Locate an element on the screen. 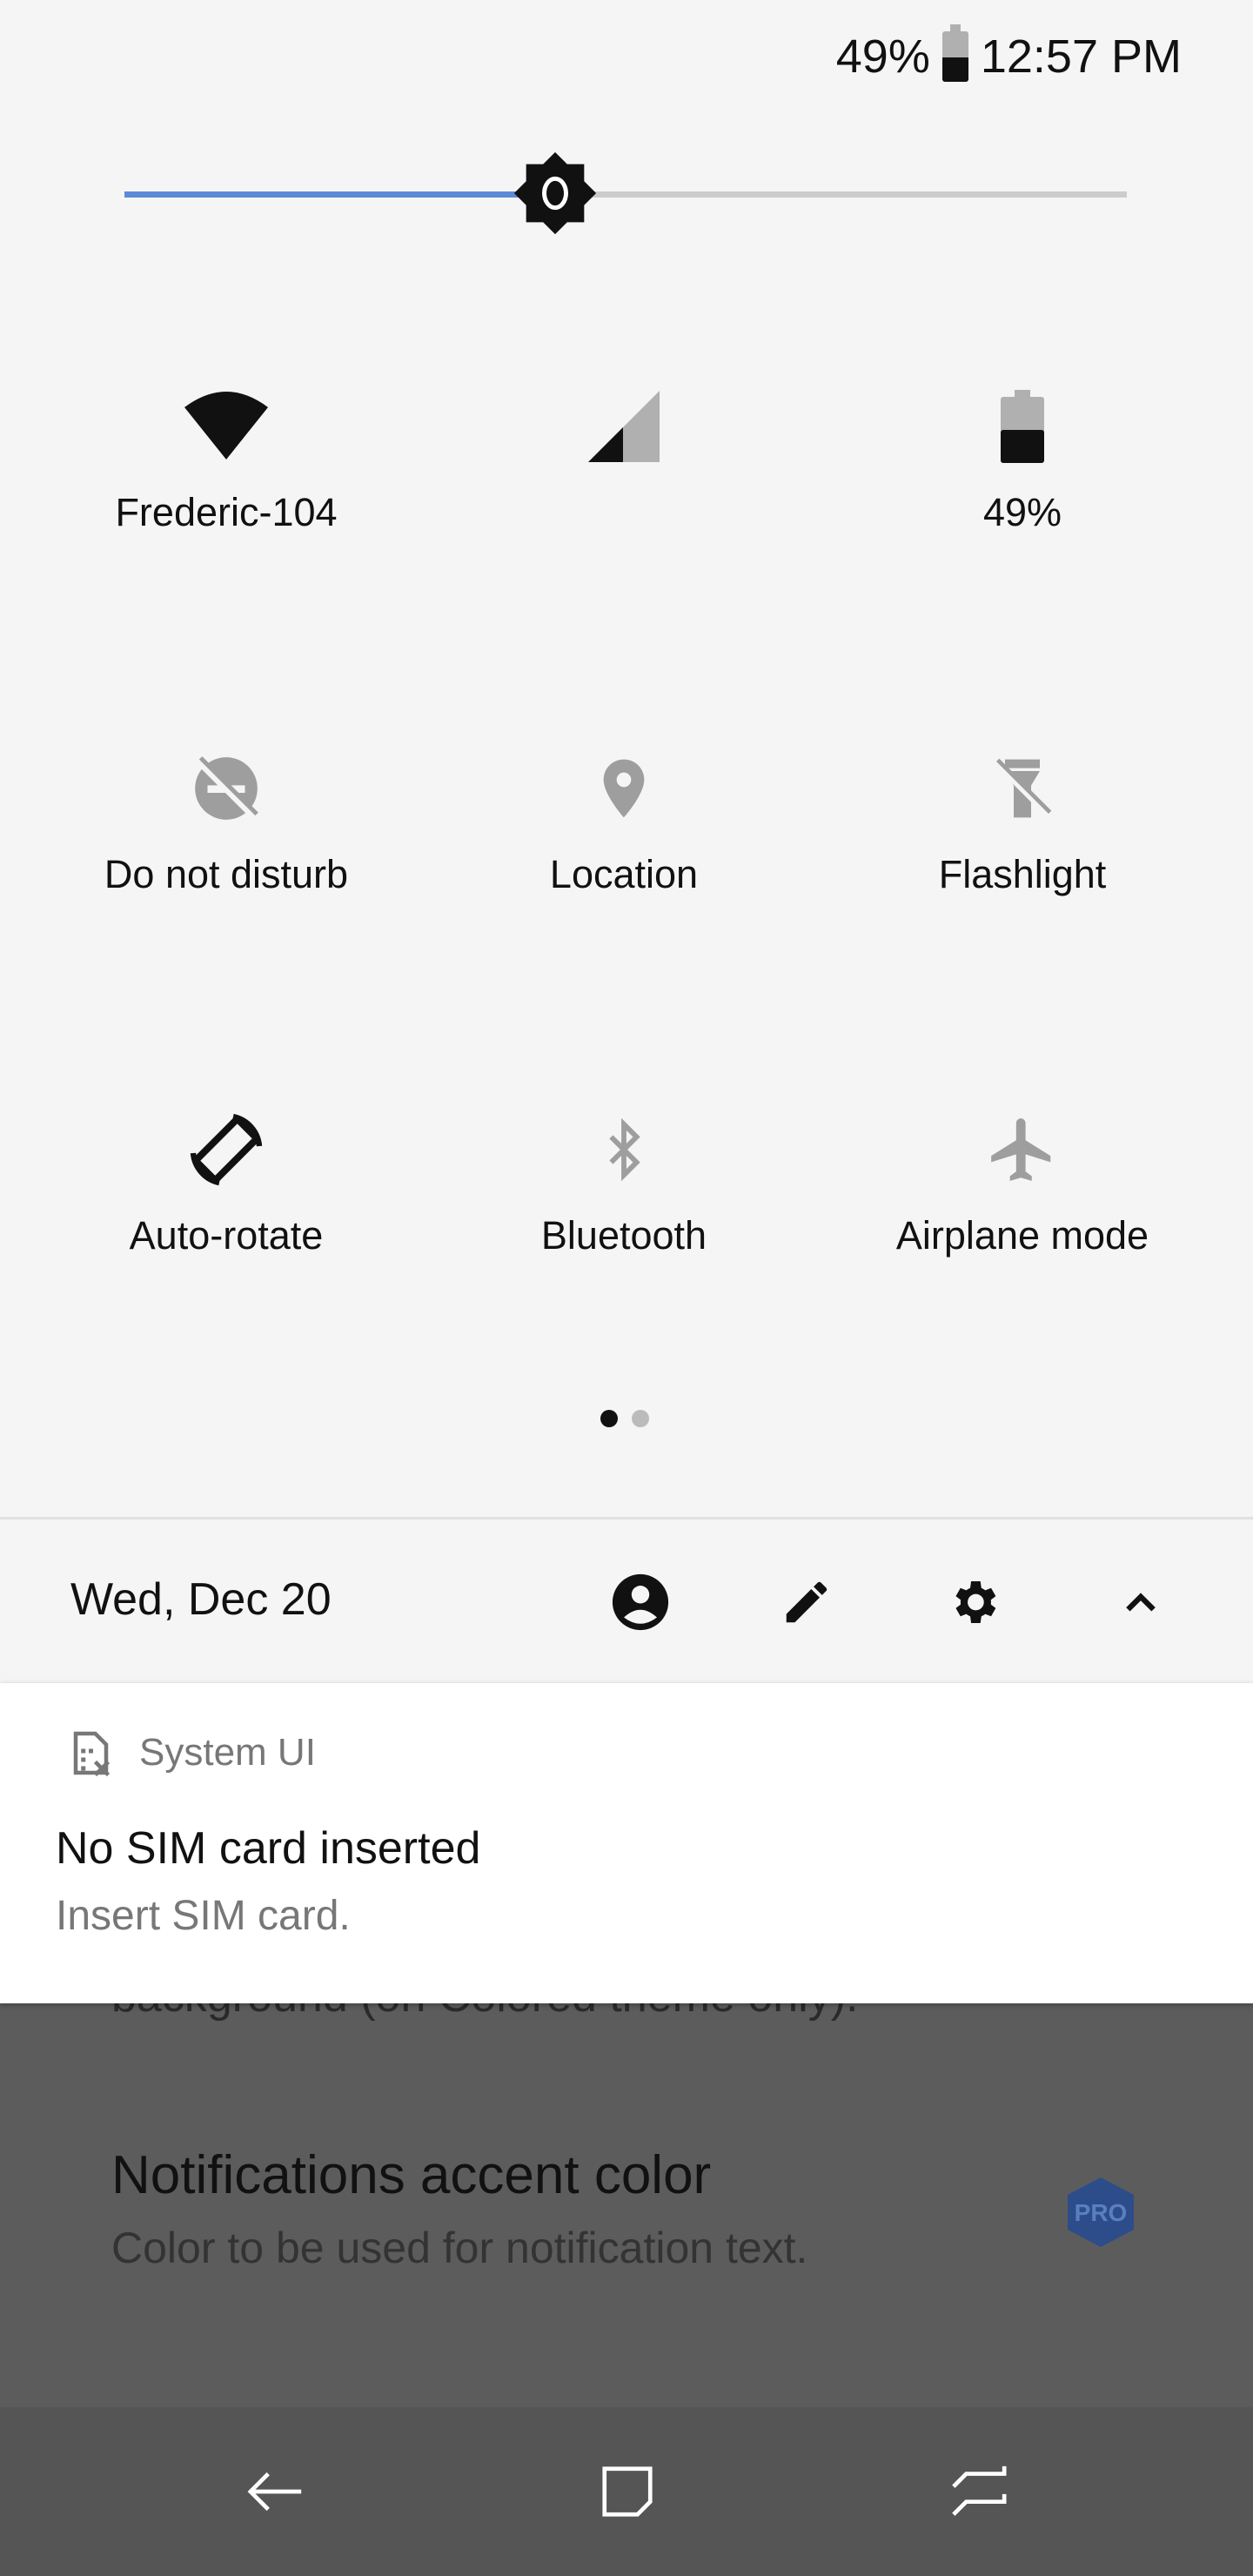 The width and height of the screenshot is (1253, 2576). tile-label: Airplane mode is located at coordinates (1022, 1235).